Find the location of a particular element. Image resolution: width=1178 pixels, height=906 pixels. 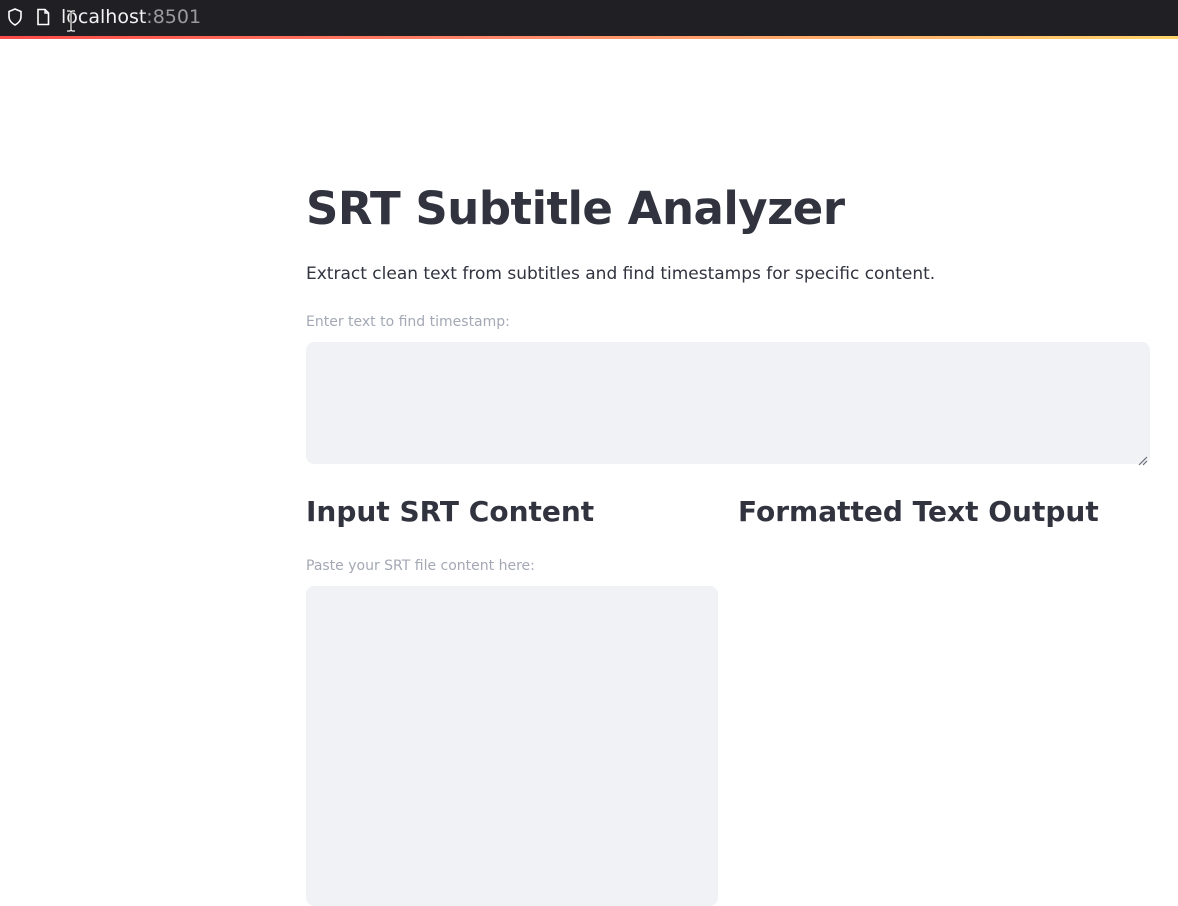

srt-content-textarea is located at coordinates (512, 746).